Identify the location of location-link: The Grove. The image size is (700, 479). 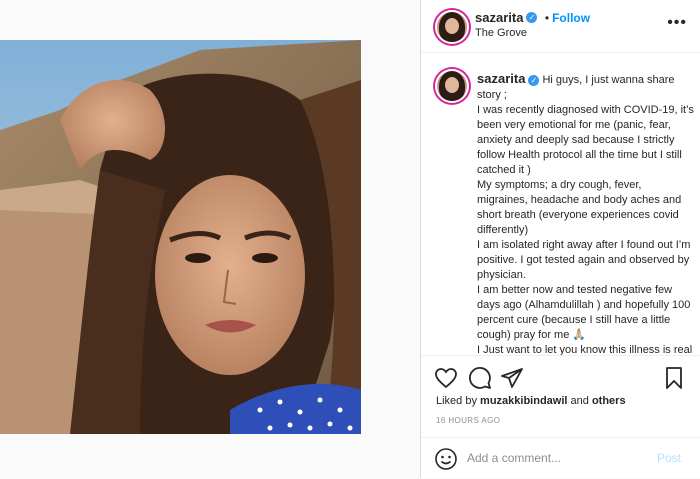
(501, 33).